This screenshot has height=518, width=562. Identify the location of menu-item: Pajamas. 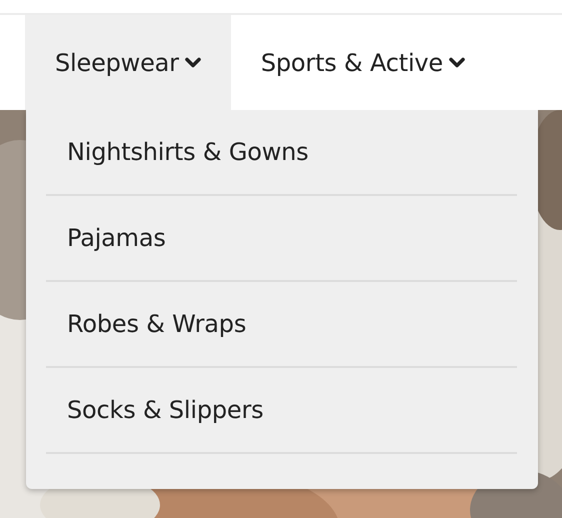
(281, 239).